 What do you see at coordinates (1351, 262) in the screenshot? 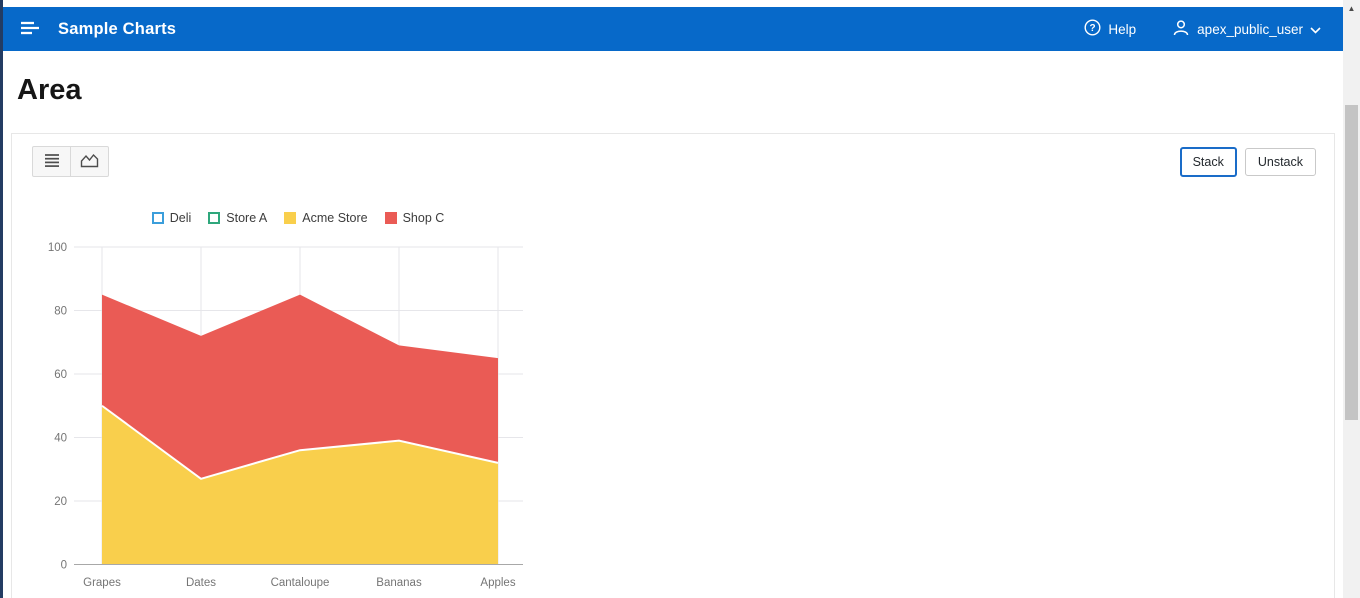
I see `scrollbar-thumb` at bounding box center [1351, 262].